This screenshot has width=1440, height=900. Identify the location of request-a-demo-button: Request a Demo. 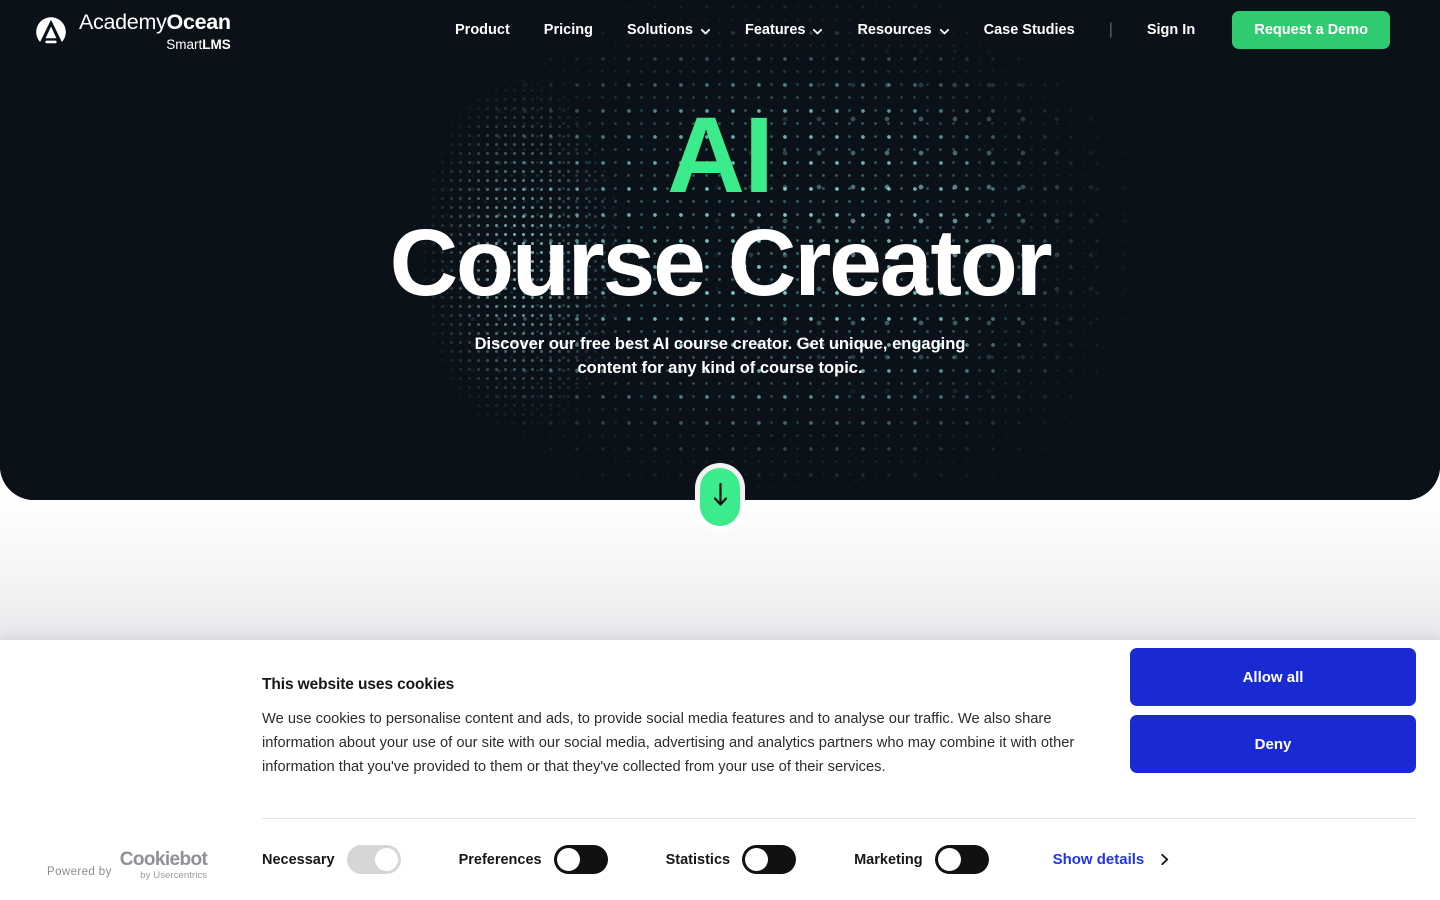
(1311, 30).